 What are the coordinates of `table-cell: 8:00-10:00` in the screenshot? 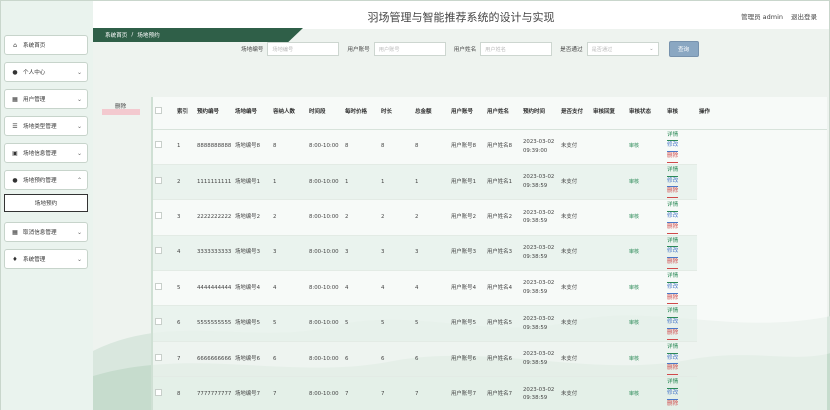 It's located at (325, 323).